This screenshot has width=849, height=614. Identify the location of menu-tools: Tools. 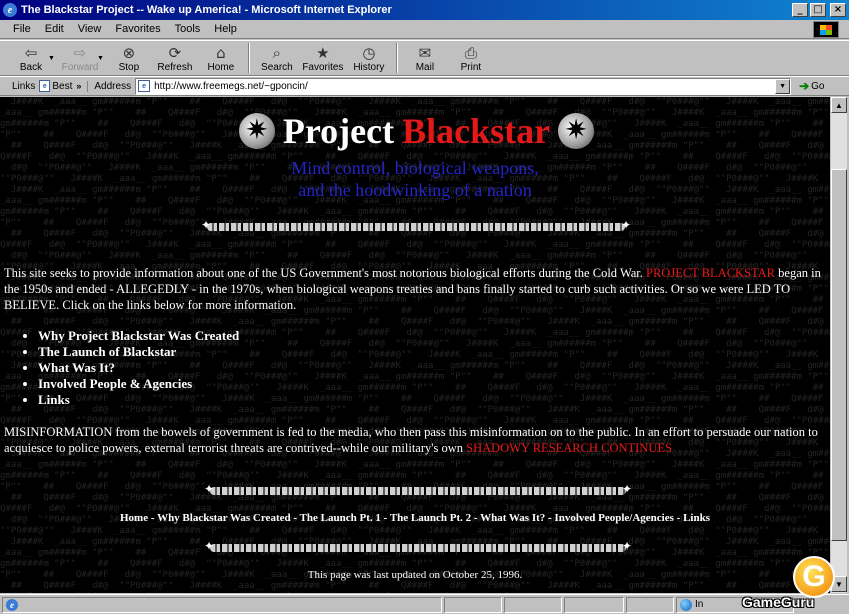
(188, 29).